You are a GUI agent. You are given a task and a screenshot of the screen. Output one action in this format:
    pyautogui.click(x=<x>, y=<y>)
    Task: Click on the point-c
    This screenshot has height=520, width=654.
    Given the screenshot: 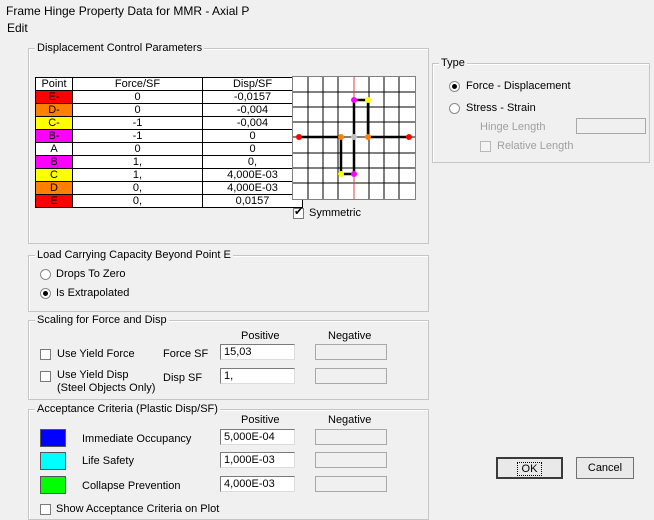 What is the action you would take?
    pyautogui.click(x=368, y=100)
    